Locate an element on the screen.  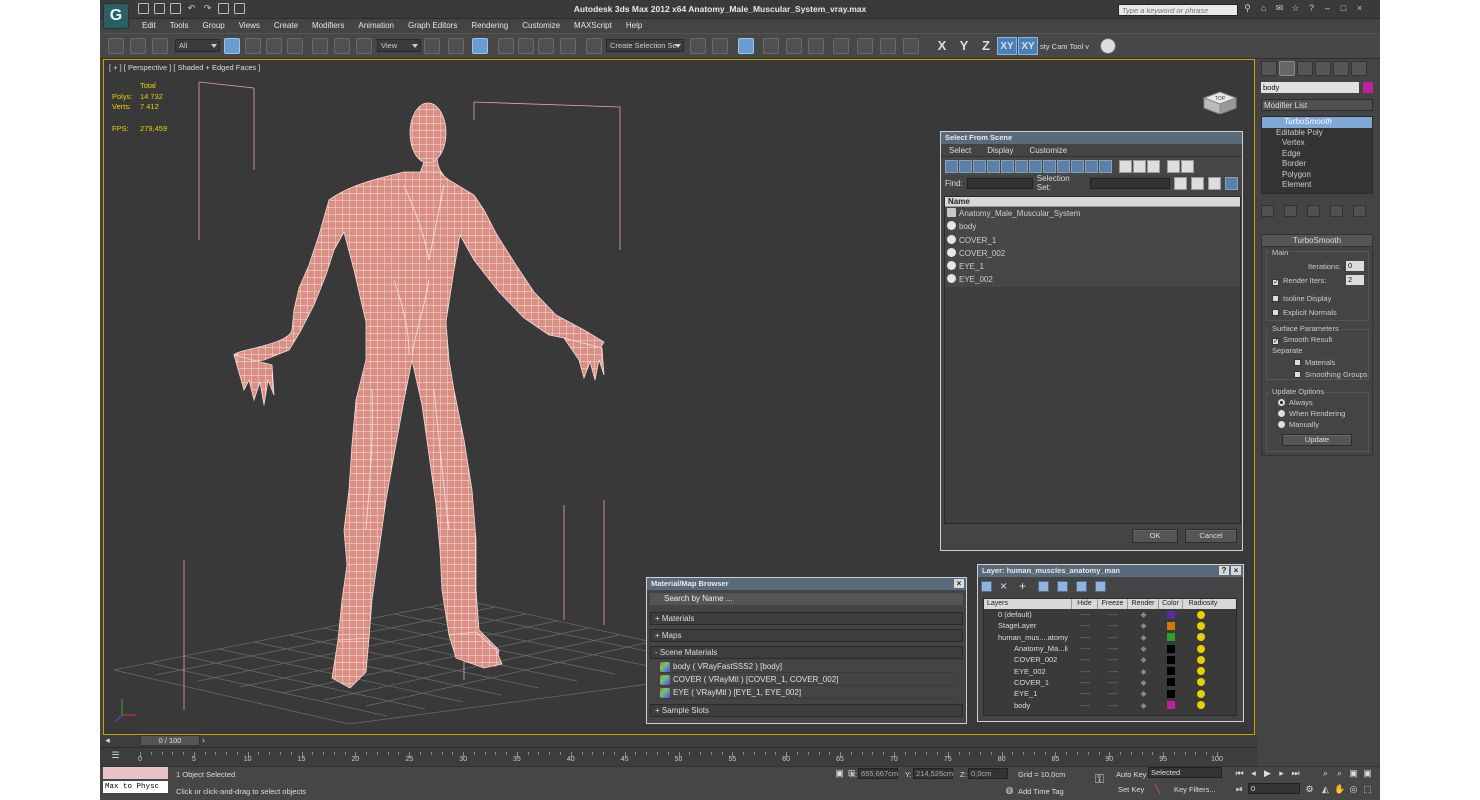
zoom-extents-all-icon: ▣ is located at coordinates (1367, 773).